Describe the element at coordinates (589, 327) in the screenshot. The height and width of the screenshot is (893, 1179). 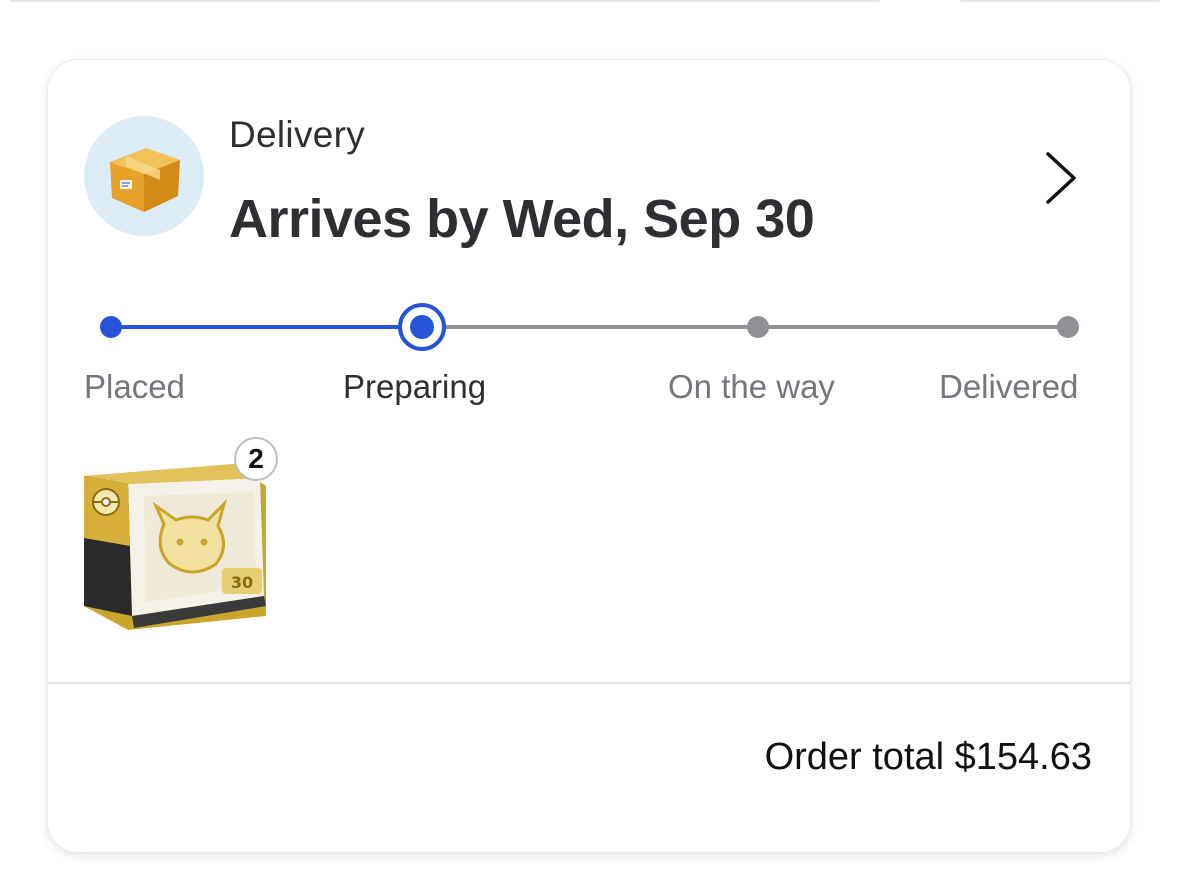
I see `order-progress-tracker` at that location.